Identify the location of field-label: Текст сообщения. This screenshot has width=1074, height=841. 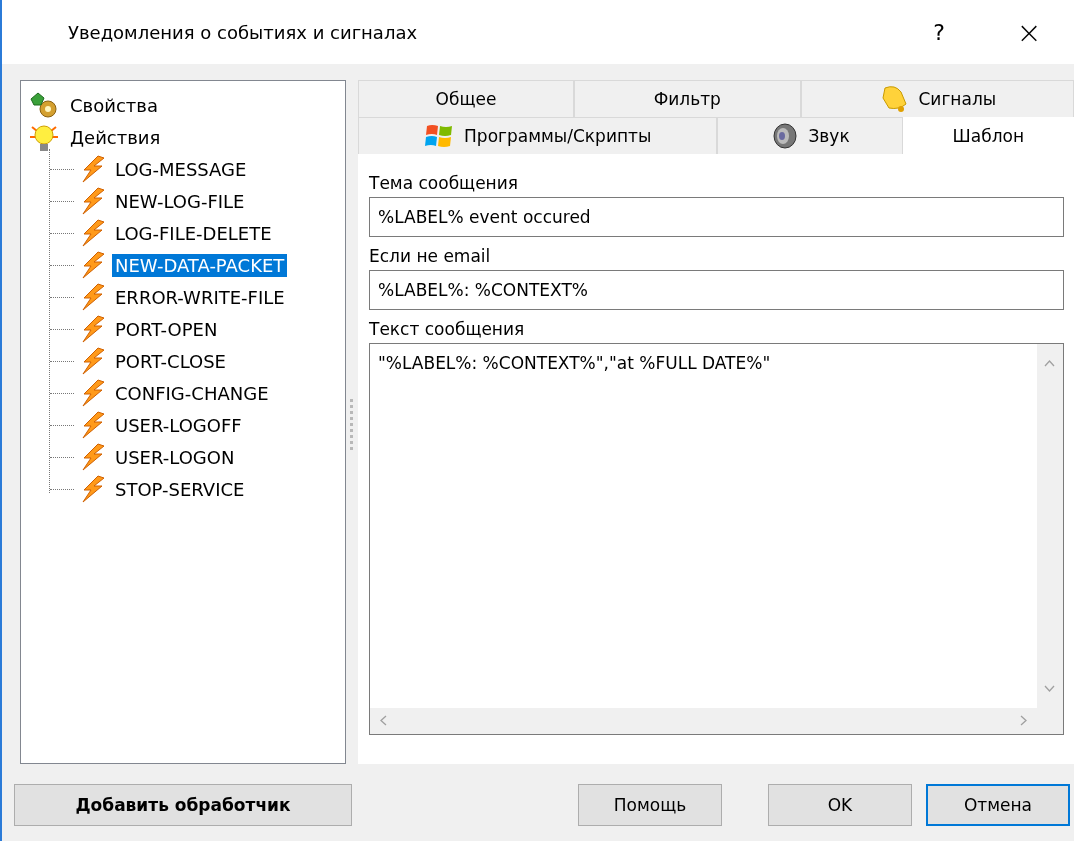
(447, 329).